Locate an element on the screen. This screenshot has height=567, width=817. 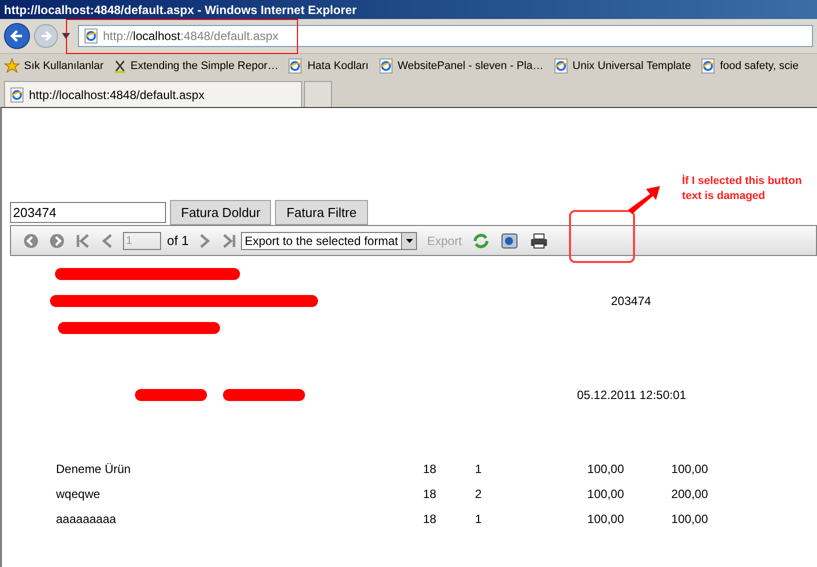
favorite-link: food safety, scie is located at coordinates (749, 66).